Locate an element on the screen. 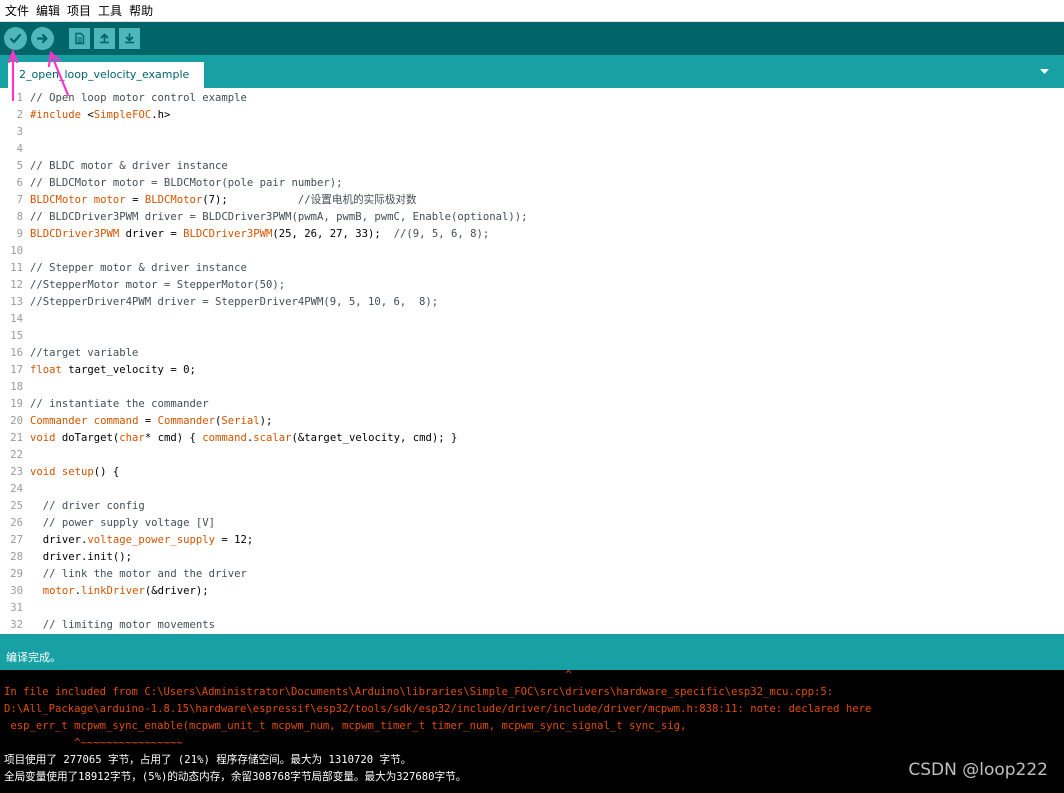  code-text: // Open loop motor control example is located at coordinates (138, 98).